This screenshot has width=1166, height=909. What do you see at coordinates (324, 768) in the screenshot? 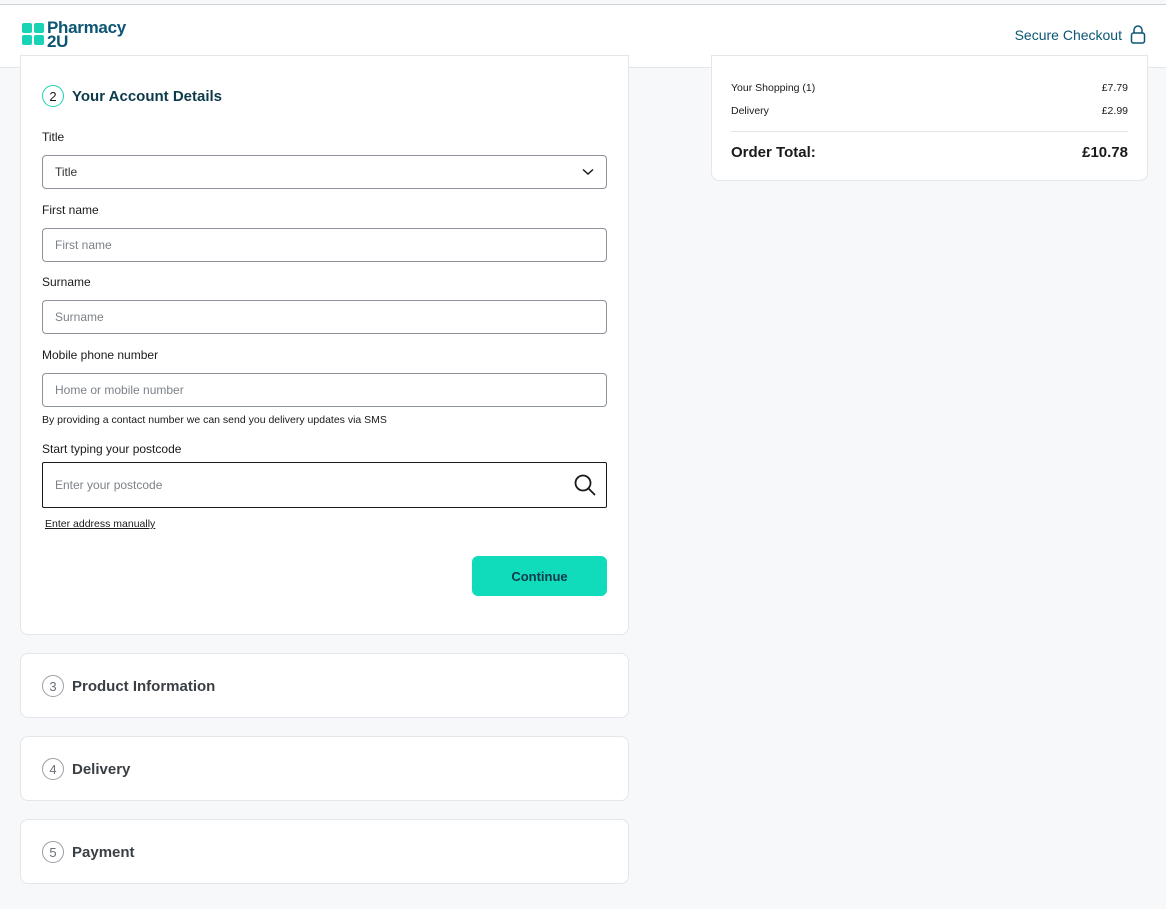
I see `step-delivery: 4 Delivery` at bounding box center [324, 768].